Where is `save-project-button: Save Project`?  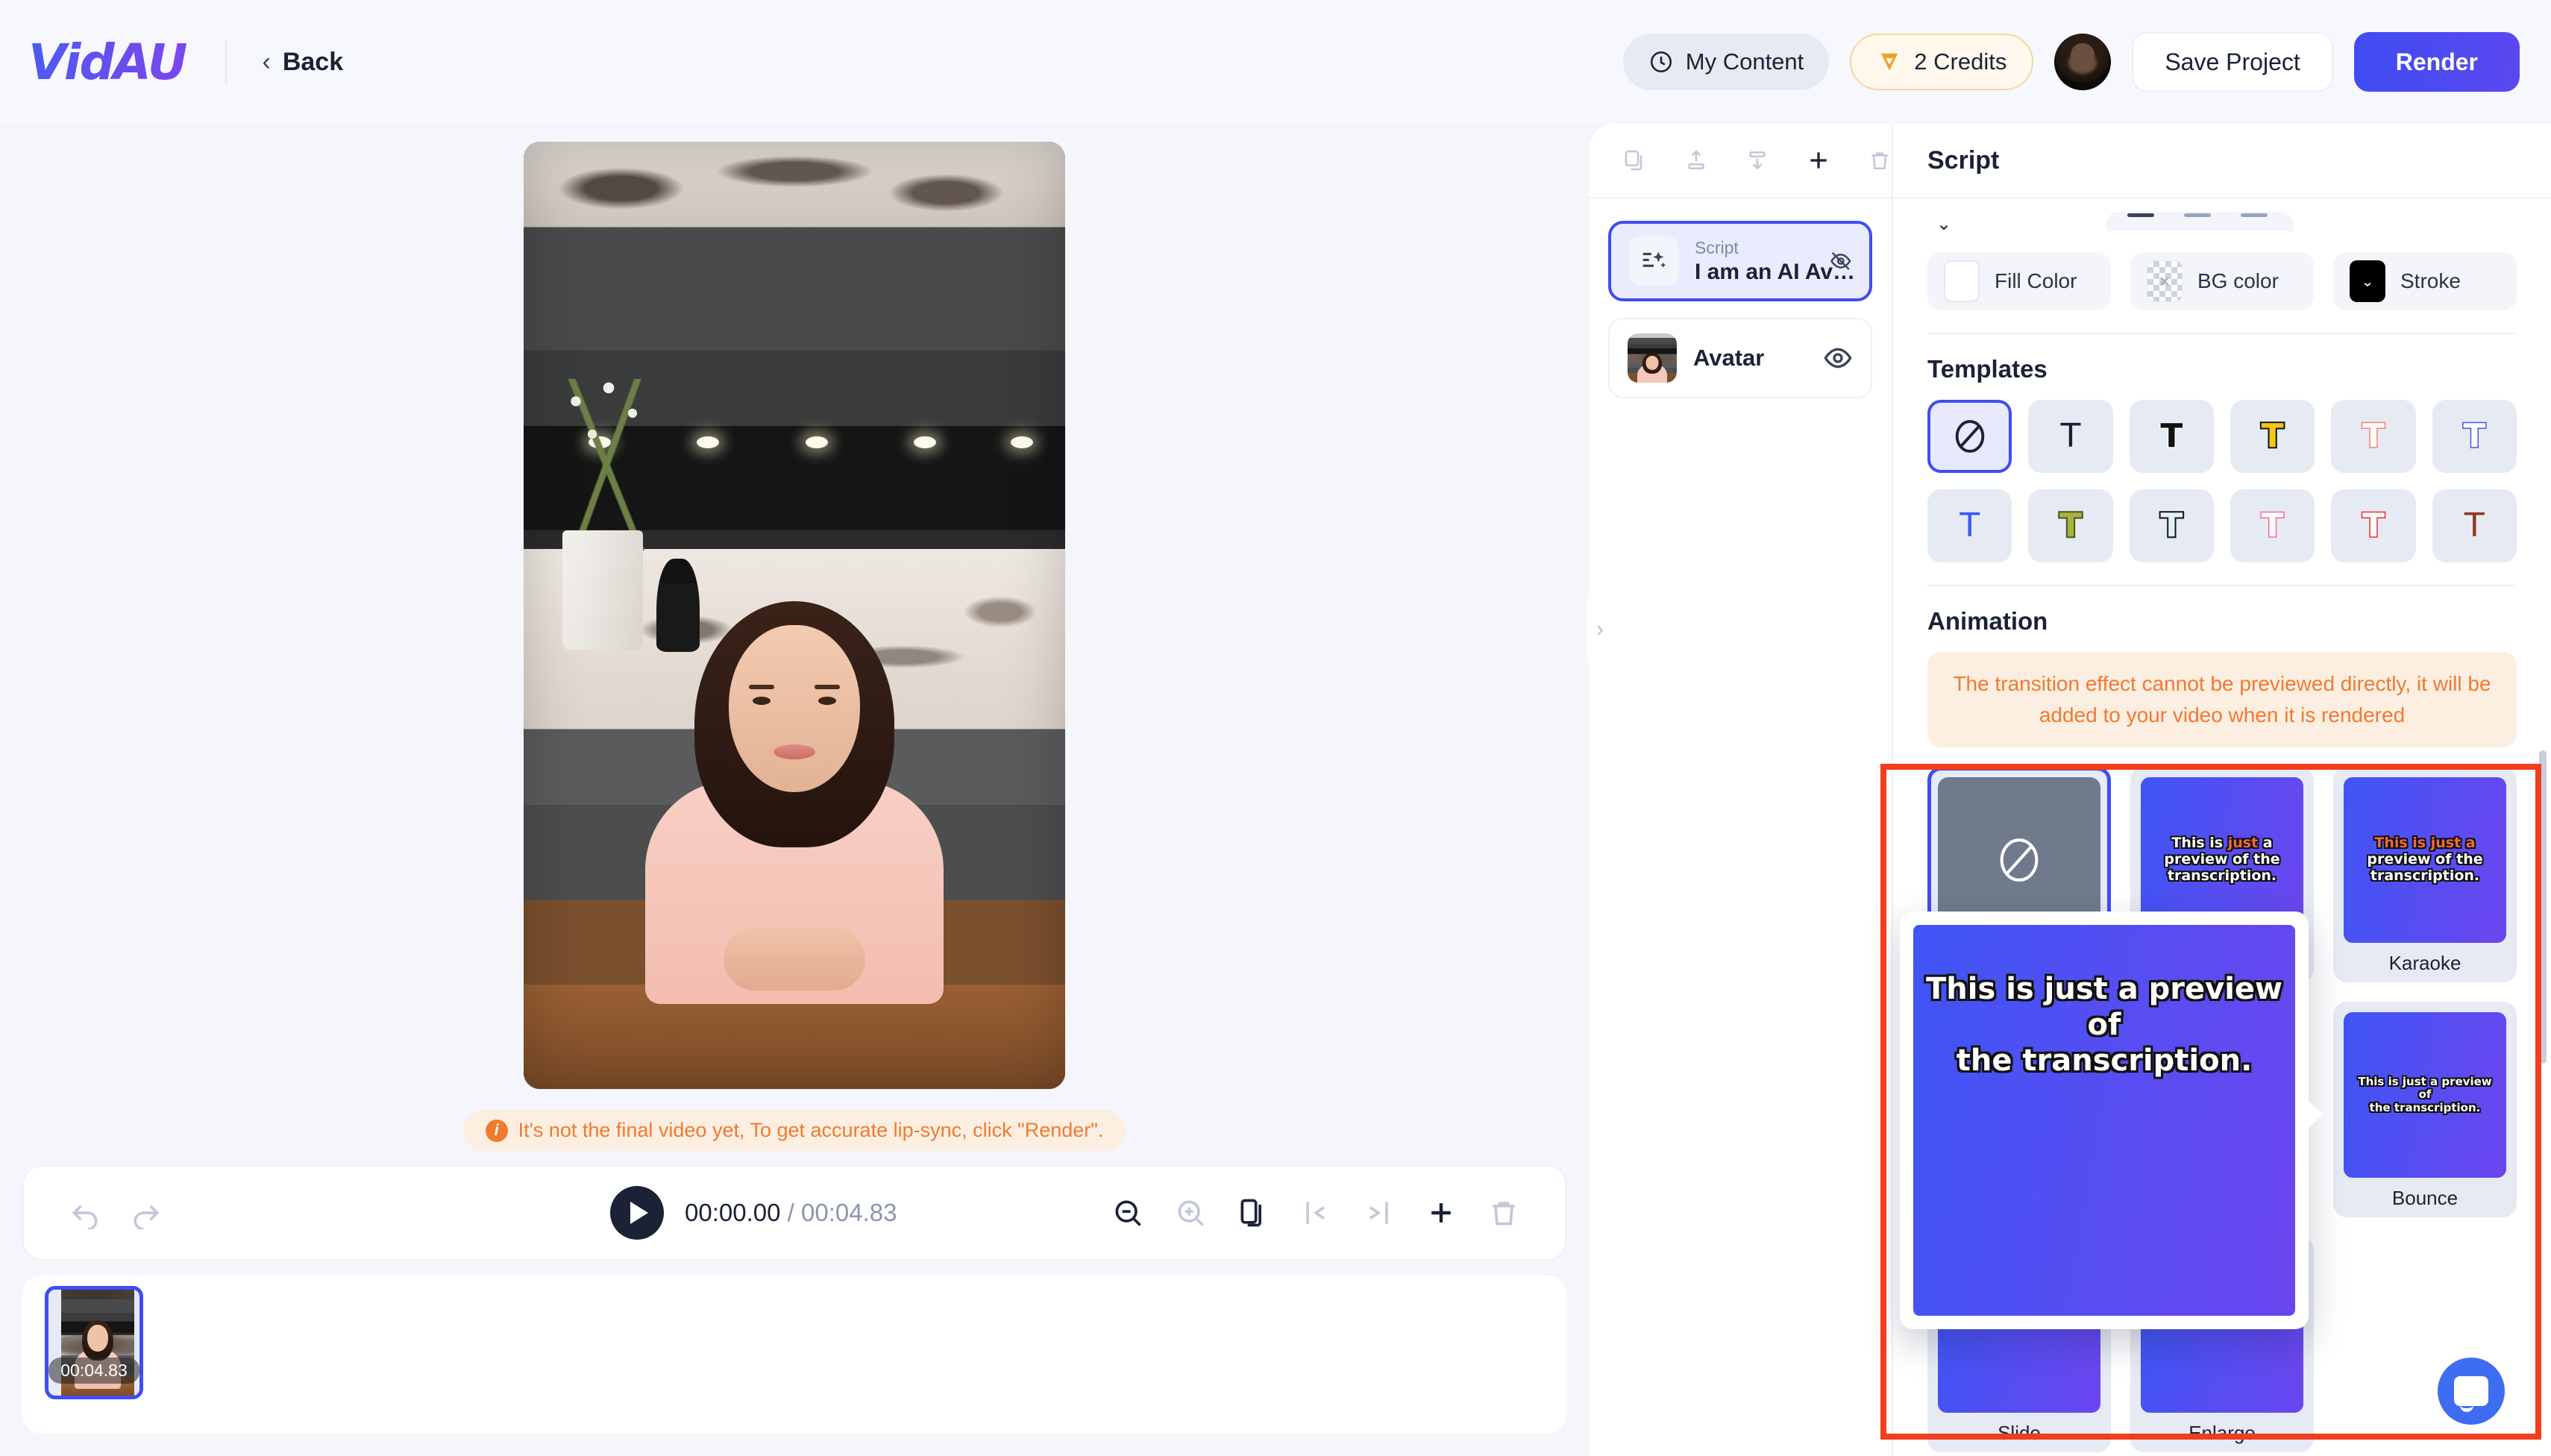
save-project-button: Save Project is located at coordinates (2232, 62).